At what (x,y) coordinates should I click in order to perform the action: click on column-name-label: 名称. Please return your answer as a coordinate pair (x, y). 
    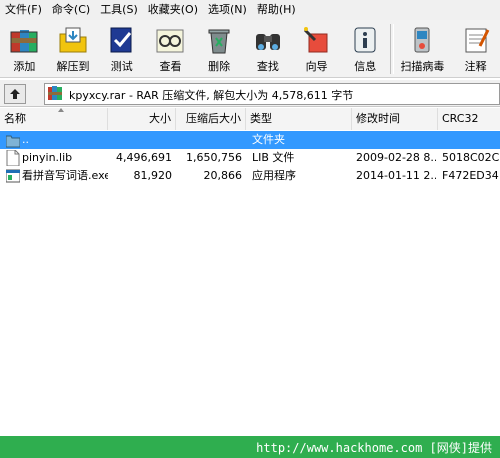
    Looking at the image, I should click on (15, 118).